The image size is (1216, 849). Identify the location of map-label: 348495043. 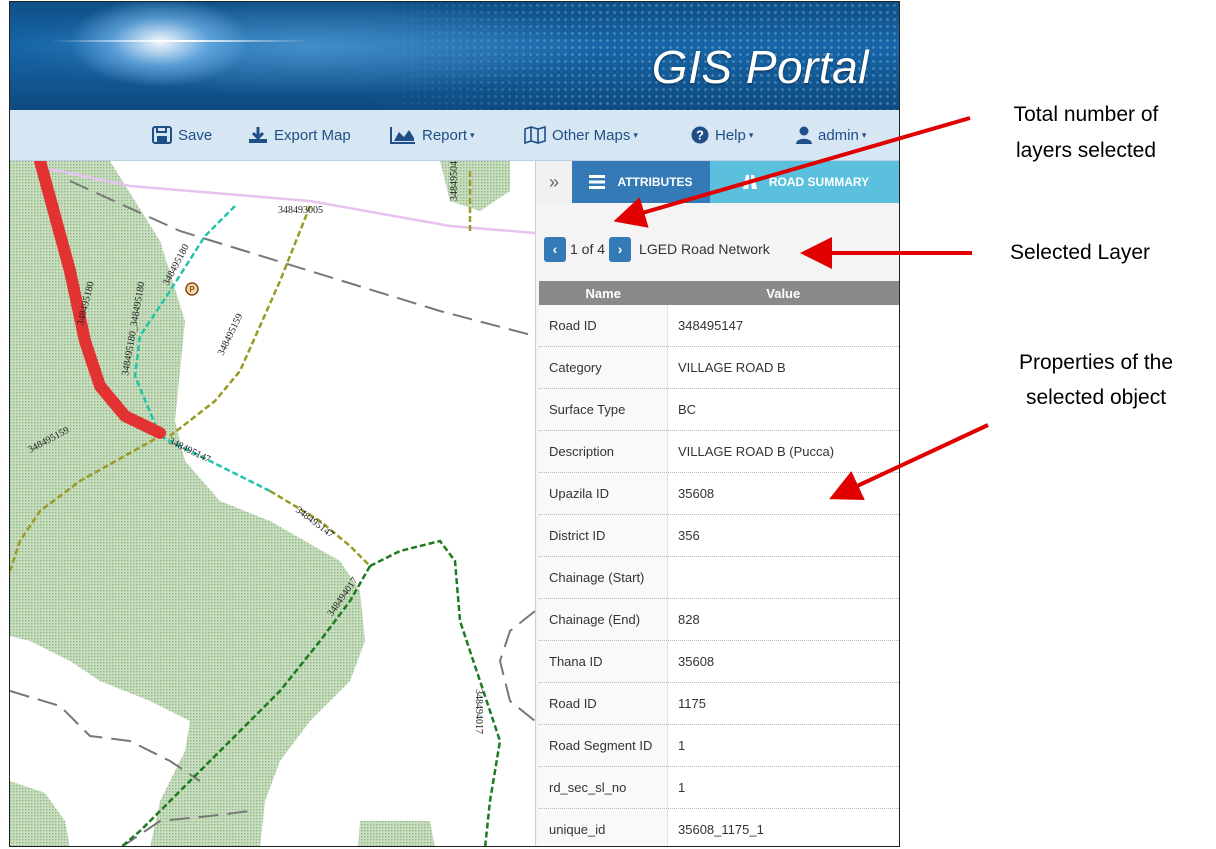
(454, 181).